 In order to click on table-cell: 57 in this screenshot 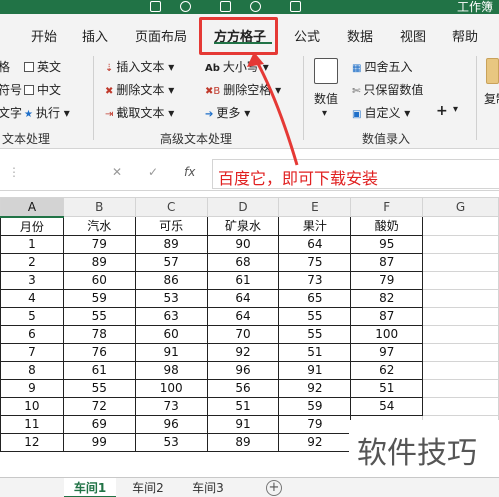, I will do `click(171, 262)`.